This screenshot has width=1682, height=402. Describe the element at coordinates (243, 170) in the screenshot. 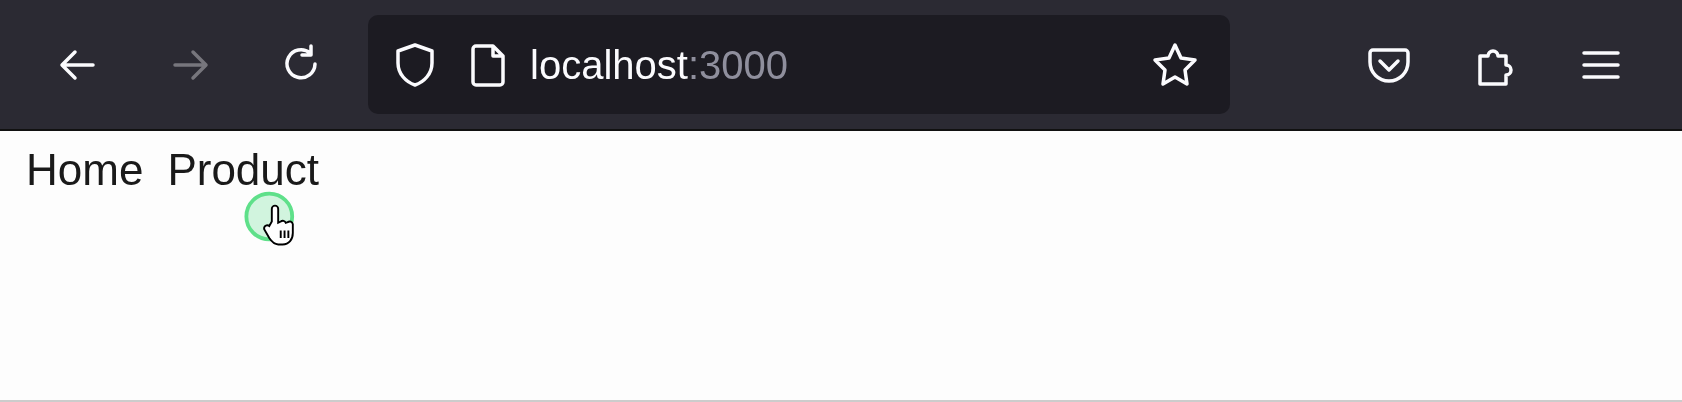

I see `nav-link: Product` at that location.